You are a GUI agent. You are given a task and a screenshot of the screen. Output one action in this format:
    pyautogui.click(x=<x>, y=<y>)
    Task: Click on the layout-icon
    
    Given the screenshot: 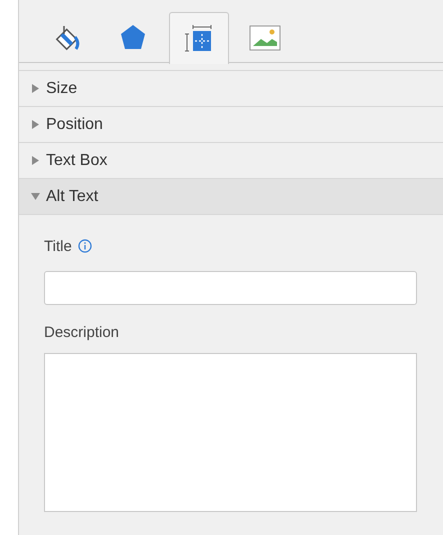 What is the action you would take?
    pyautogui.click(x=199, y=38)
    